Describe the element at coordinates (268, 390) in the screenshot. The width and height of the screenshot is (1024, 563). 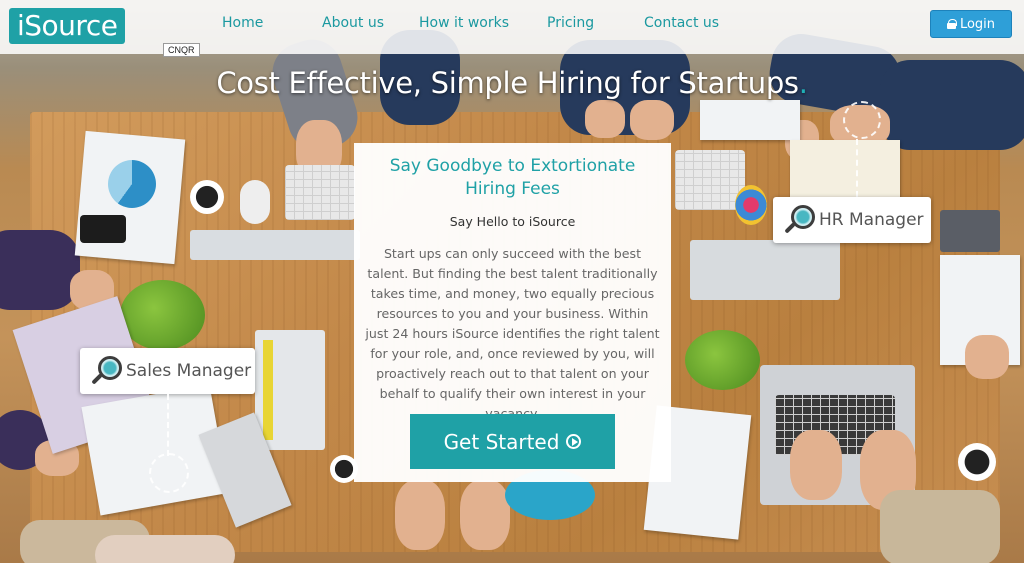
I see `binder-yellow` at that location.